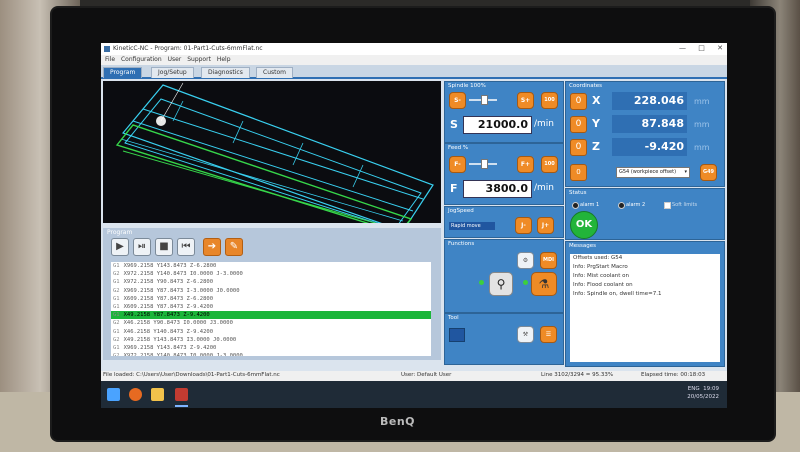 The height and width of the screenshot is (452, 800). What do you see at coordinates (123, 72) in the screenshot?
I see `tab-program: Program` at bounding box center [123, 72].